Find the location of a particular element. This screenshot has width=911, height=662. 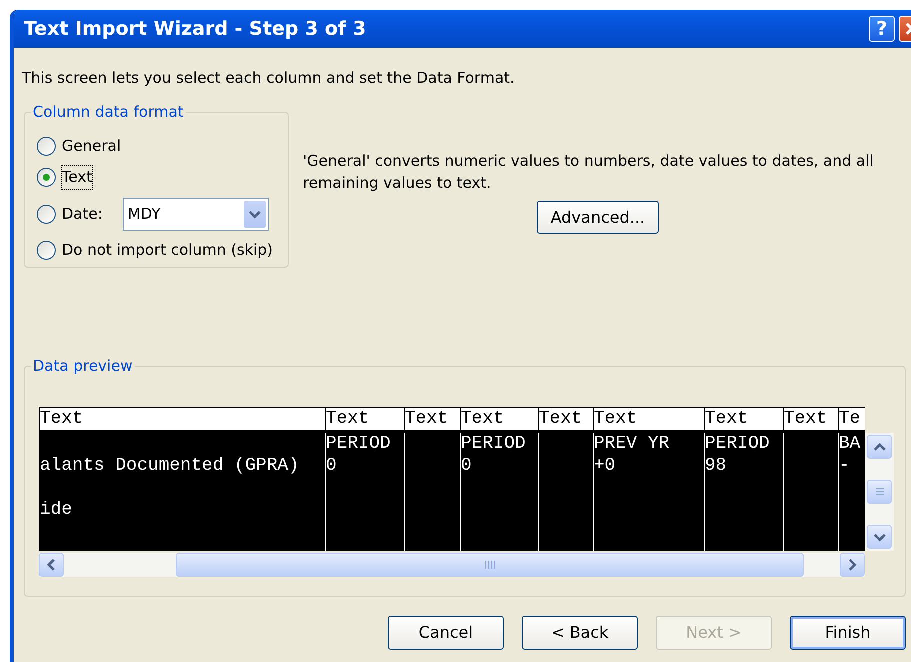

chevron-up-icon is located at coordinates (880, 447).